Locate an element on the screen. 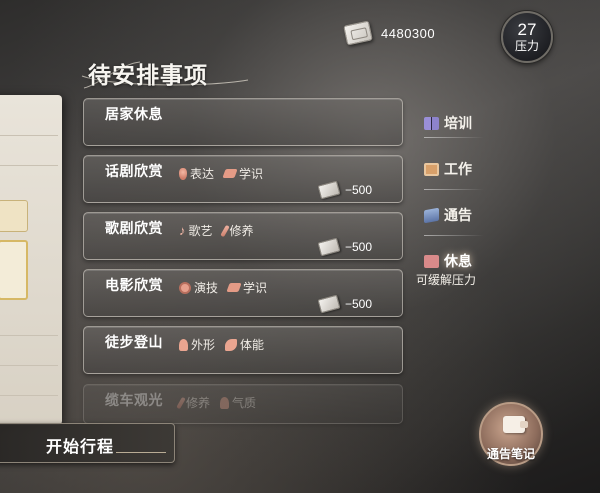 The image size is (600, 493). start-schedule-button: 开始行程 is located at coordinates (87, 443).